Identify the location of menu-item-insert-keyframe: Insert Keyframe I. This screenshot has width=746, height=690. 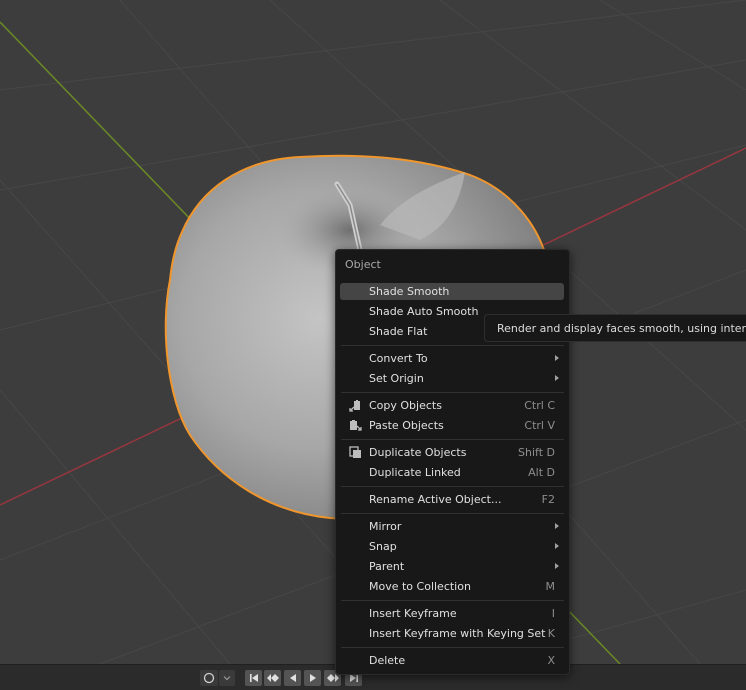
(452, 613).